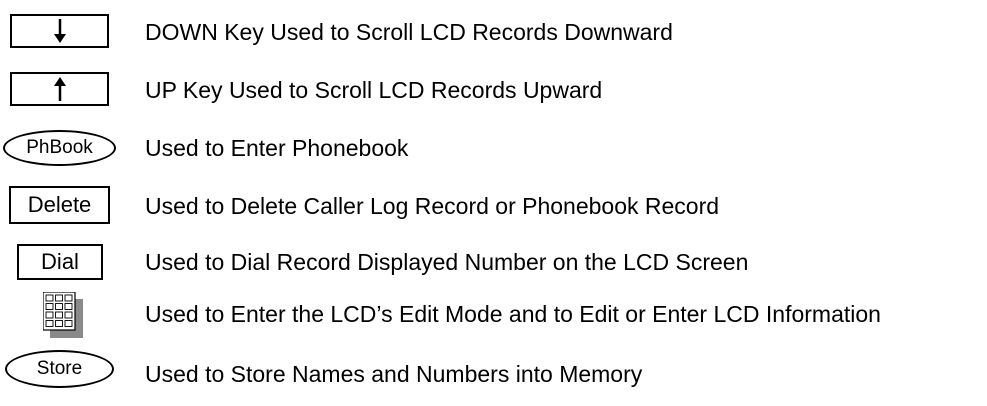  I want to click on keypad-icon, so click(63, 315).